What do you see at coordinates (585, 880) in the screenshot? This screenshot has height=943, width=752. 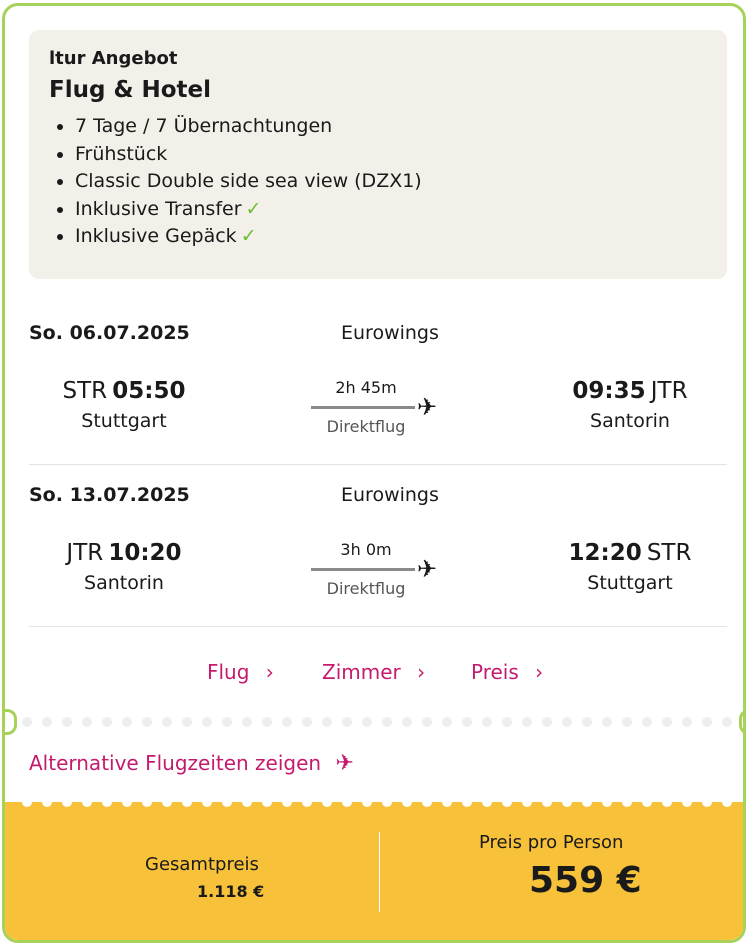 I see `per-person-price: 559 €` at bounding box center [585, 880].